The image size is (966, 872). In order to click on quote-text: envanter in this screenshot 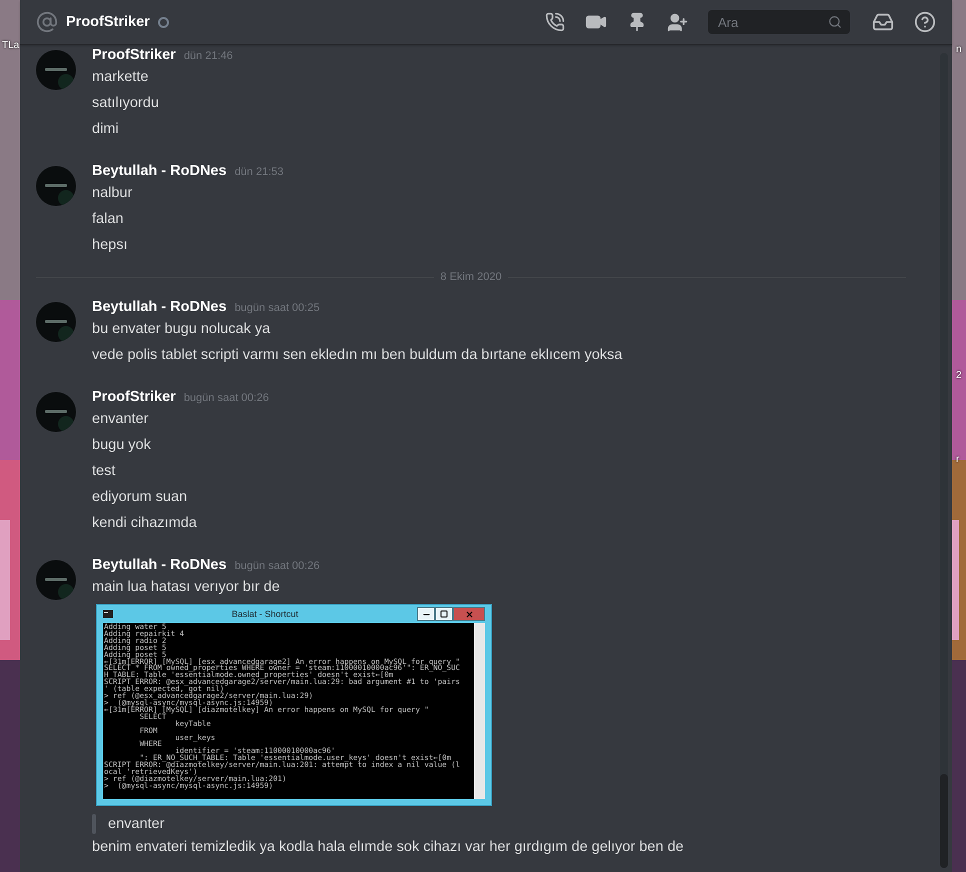, I will do `click(136, 824)`.